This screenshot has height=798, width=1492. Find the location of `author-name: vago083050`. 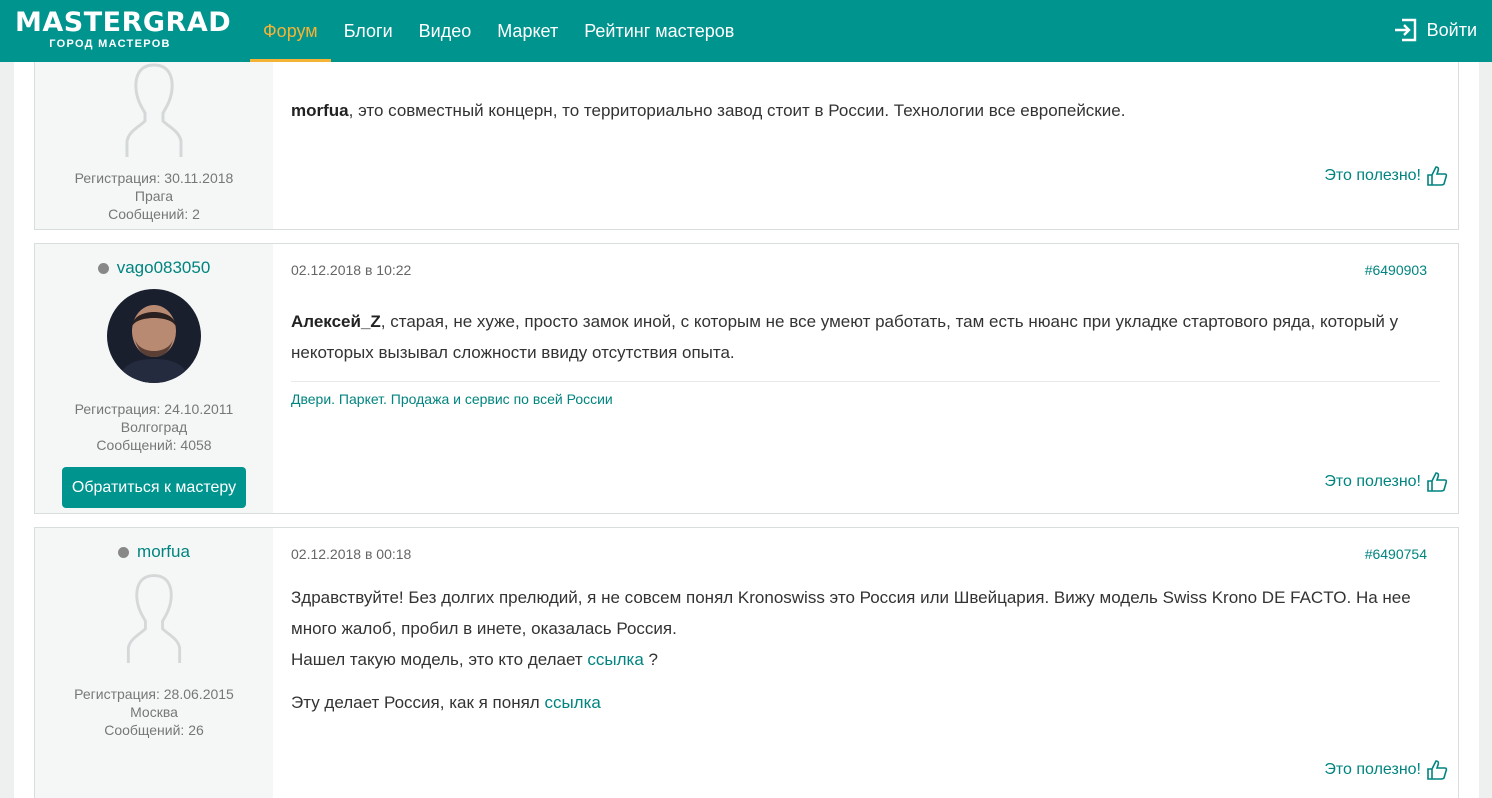

author-name: vago083050 is located at coordinates (163, 267).